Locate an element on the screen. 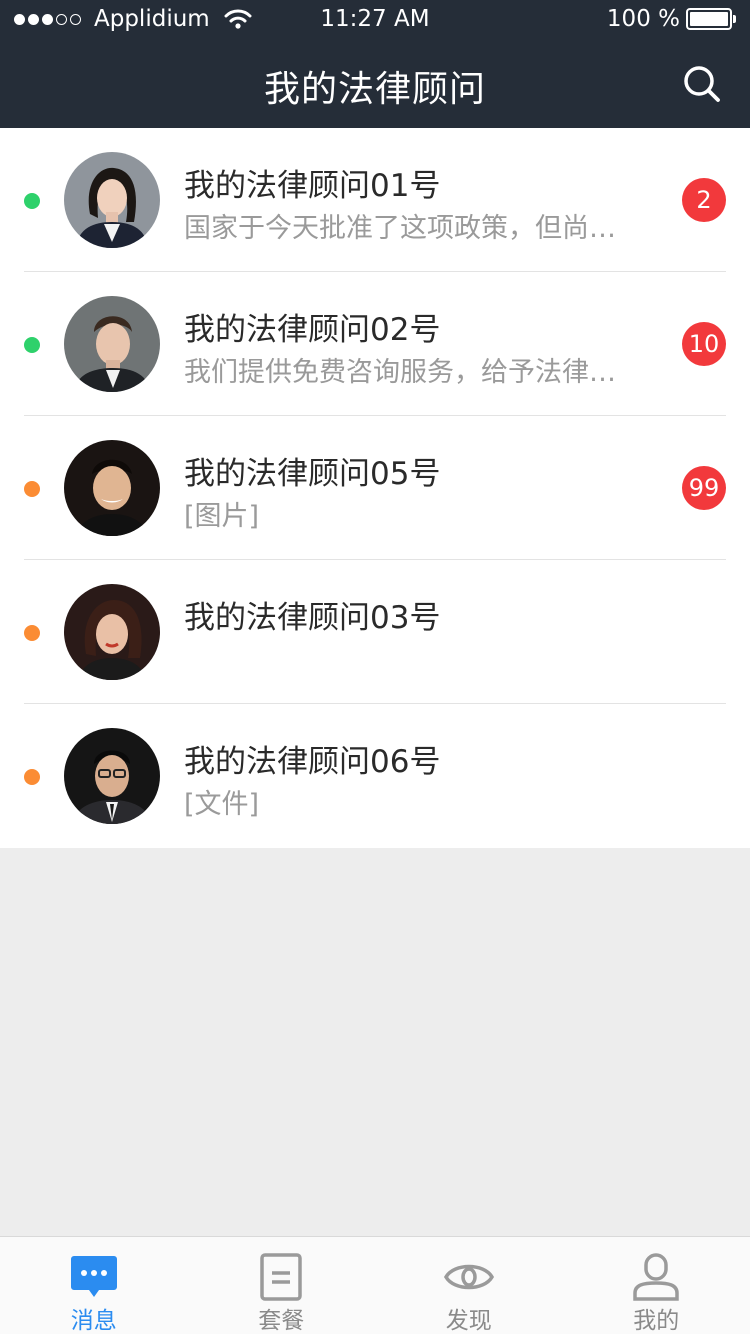 This screenshot has width=750, height=1334. conversation-preview: [图片] is located at coordinates (222, 516).